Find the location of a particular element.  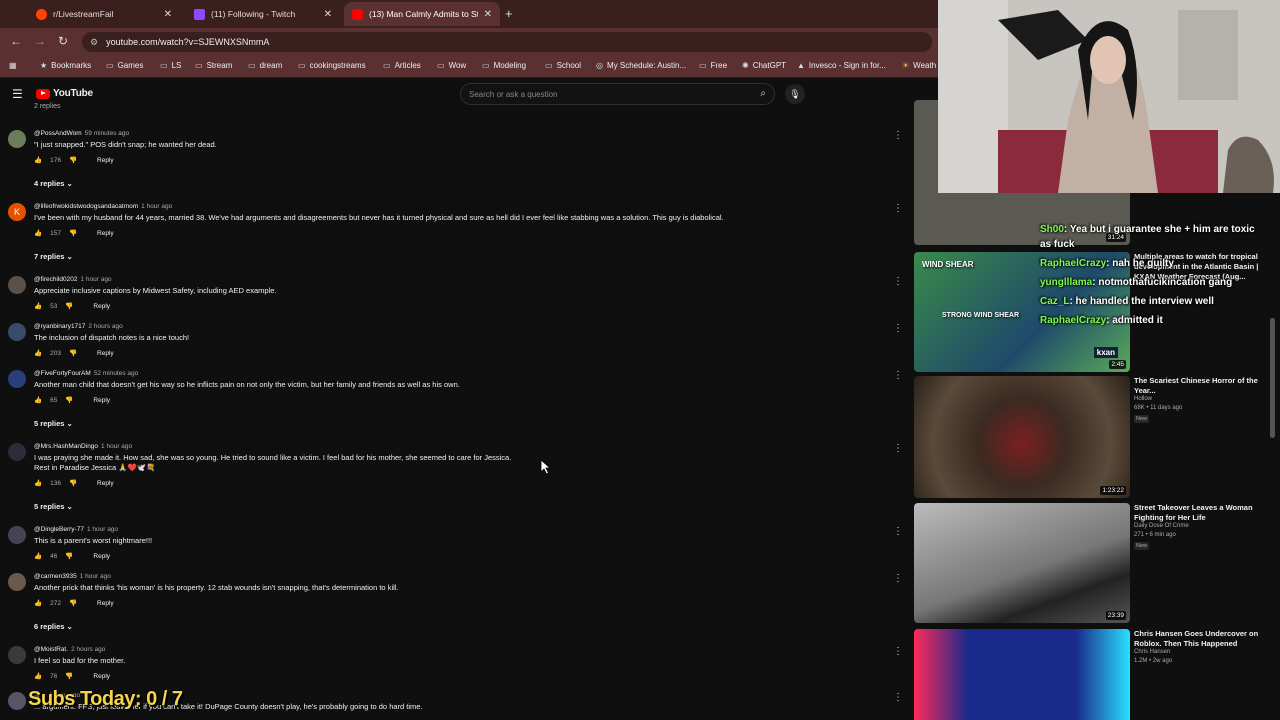

menu-icon: ☰ is located at coordinates (17, 94).